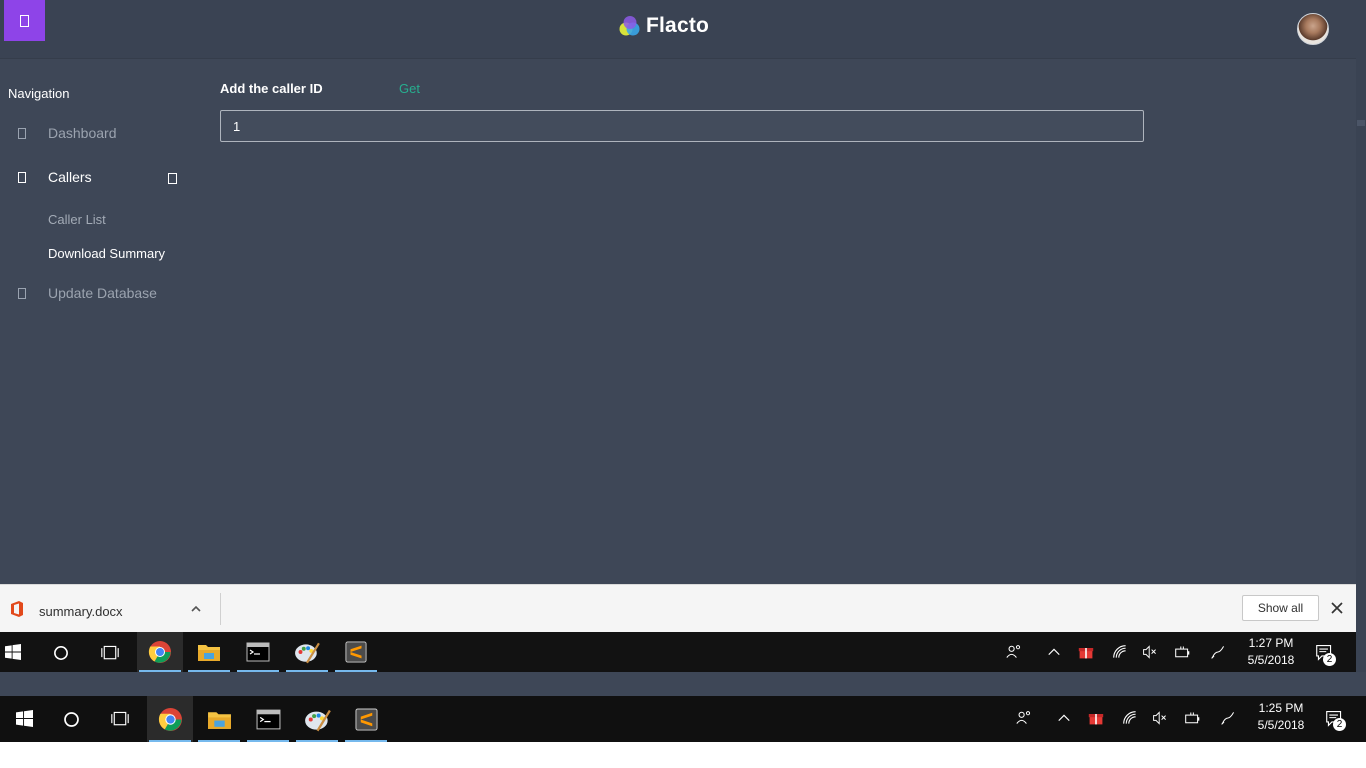 Image resolution: width=1366 pixels, height=768 pixels. Describe the element at coordinates (678, 608) in the screenshot. I see `download-bar: summary.docx Show all` at that location.